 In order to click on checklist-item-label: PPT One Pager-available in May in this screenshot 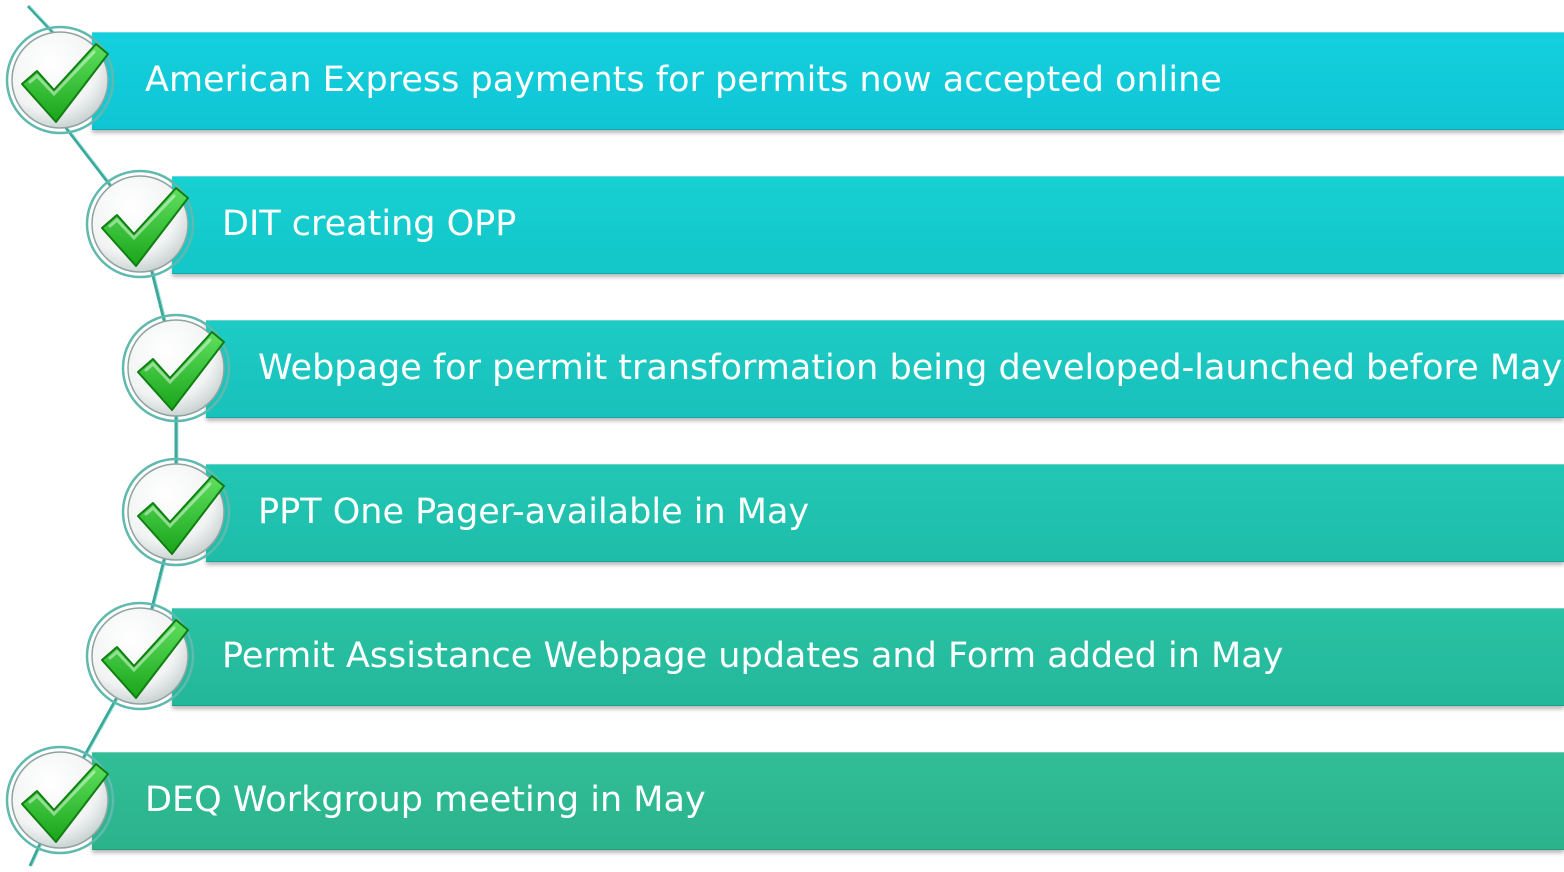, I will do `click(534, 512)`.